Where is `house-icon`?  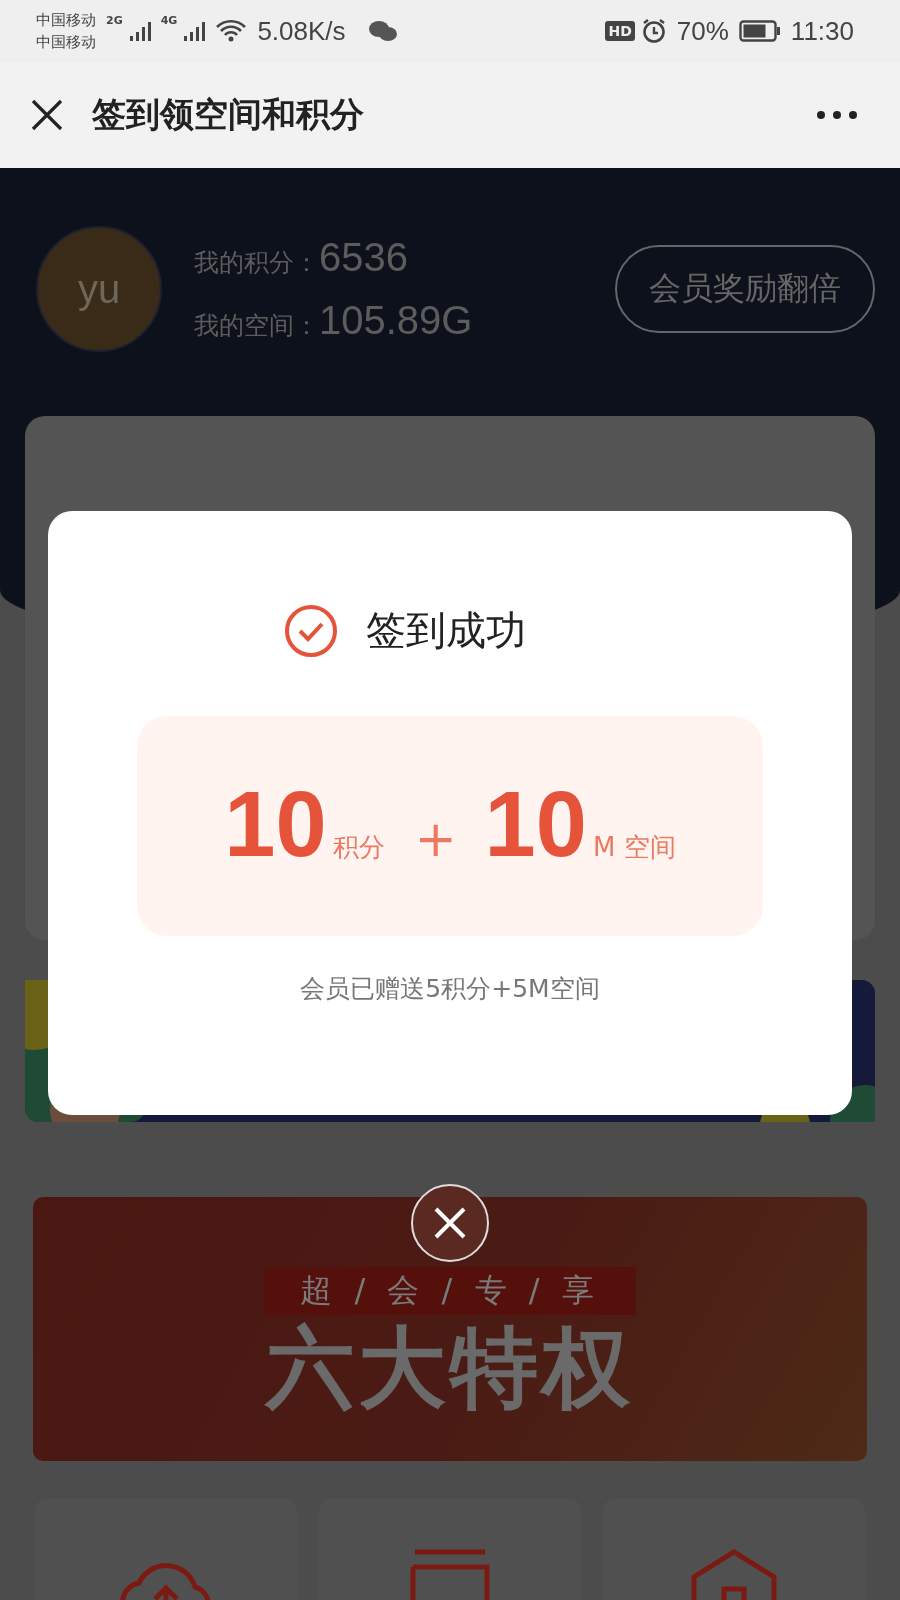 house-icon is located at coordinates (734, 1574).